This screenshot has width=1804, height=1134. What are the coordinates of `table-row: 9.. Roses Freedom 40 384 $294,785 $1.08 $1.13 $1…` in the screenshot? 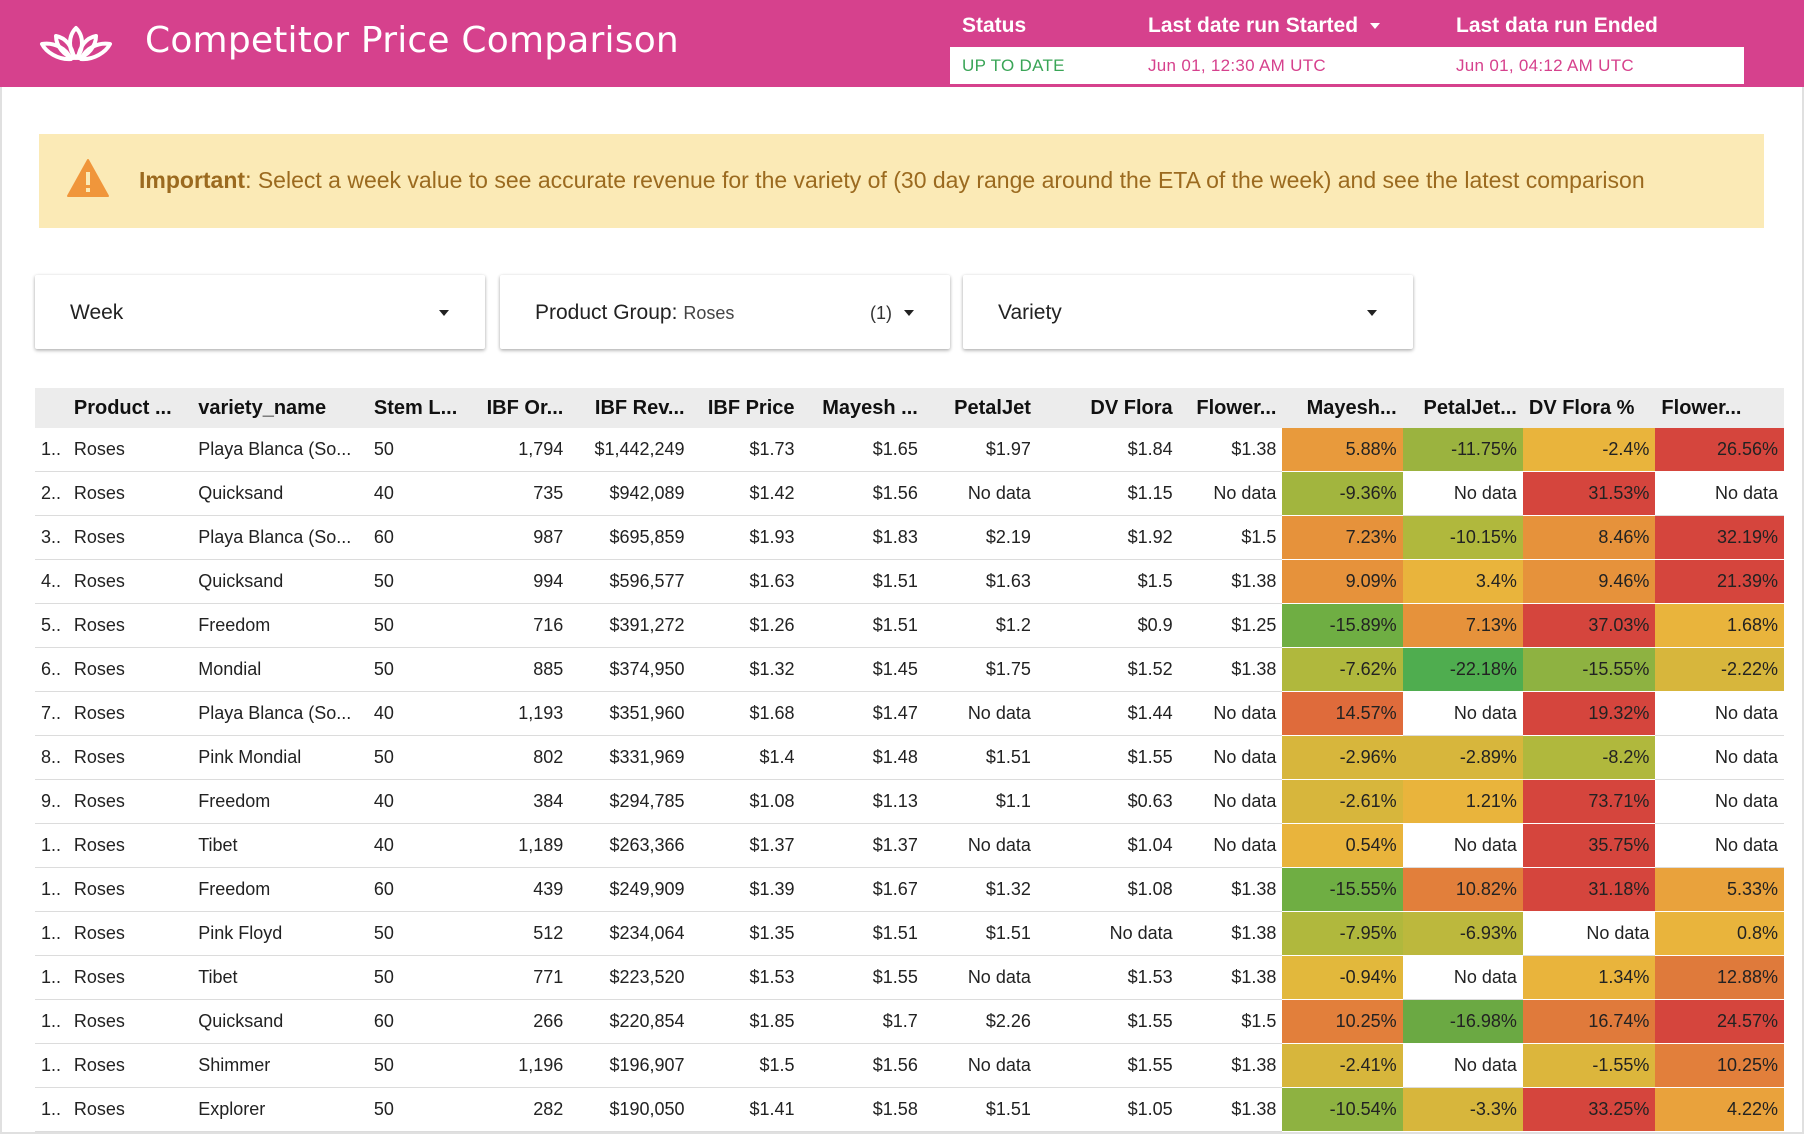 It's located at (909, 801).